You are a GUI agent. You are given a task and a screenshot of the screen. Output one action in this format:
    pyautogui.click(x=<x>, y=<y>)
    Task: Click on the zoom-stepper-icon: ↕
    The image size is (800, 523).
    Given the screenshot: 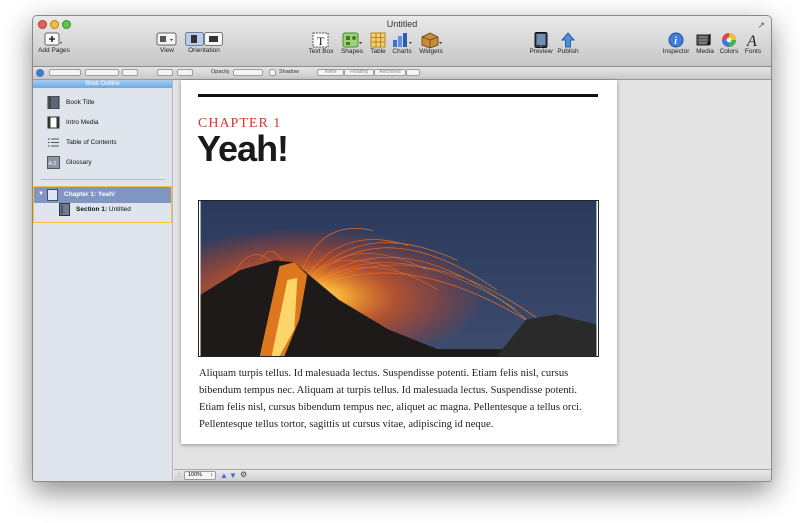 What is the action you would take?
    pyautogui.click(x=212, y=475)
    